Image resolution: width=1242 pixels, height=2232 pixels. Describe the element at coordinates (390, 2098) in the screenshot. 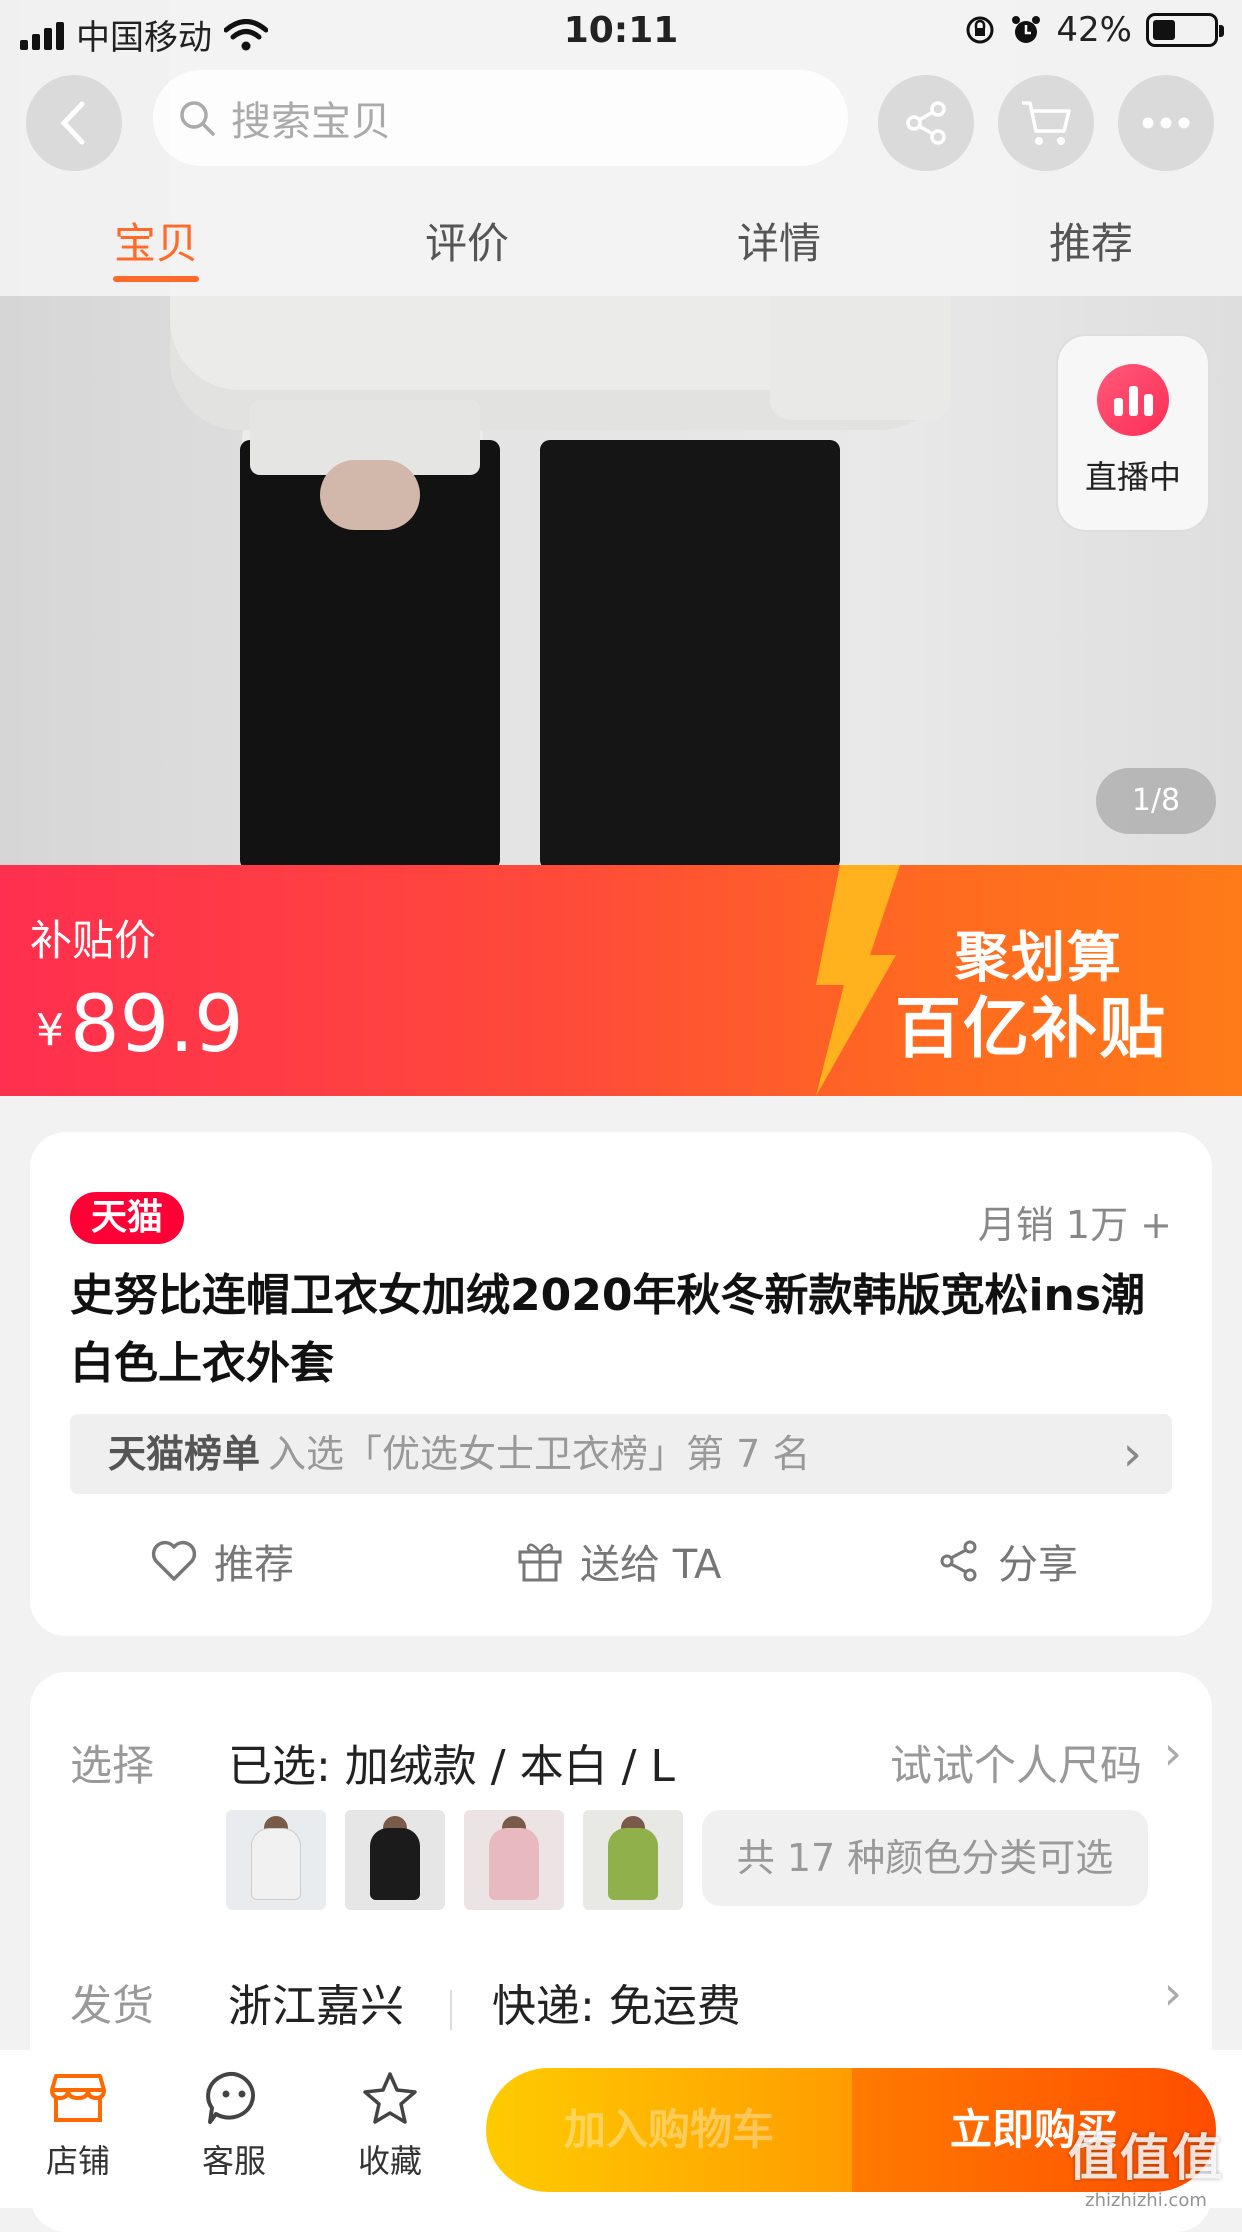

I see `star-icon` at that location.